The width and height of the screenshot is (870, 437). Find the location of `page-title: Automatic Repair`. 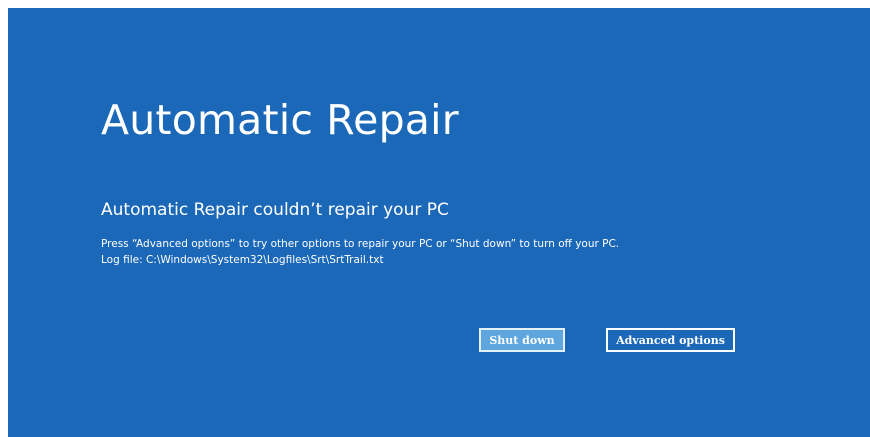

page-title: Automatic Repair is located at coordinates (280, 120).